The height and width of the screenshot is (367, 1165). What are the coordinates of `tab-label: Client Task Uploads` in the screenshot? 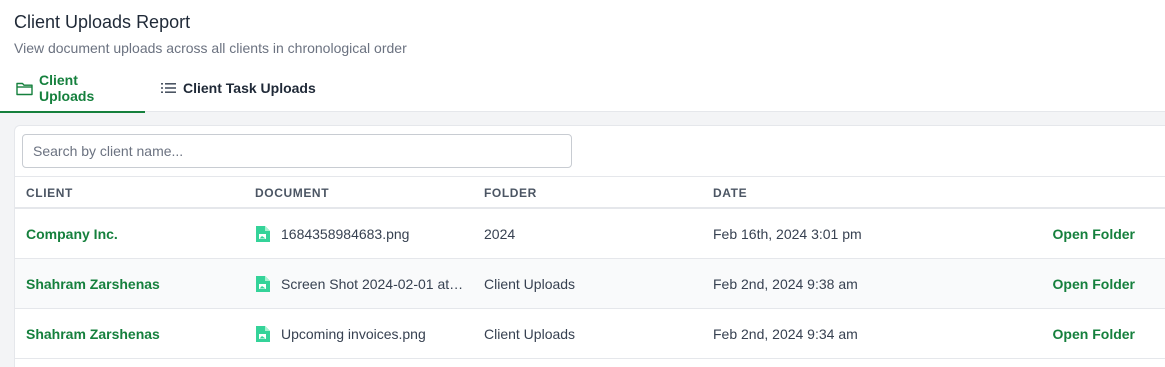 It's located at (249, 88).